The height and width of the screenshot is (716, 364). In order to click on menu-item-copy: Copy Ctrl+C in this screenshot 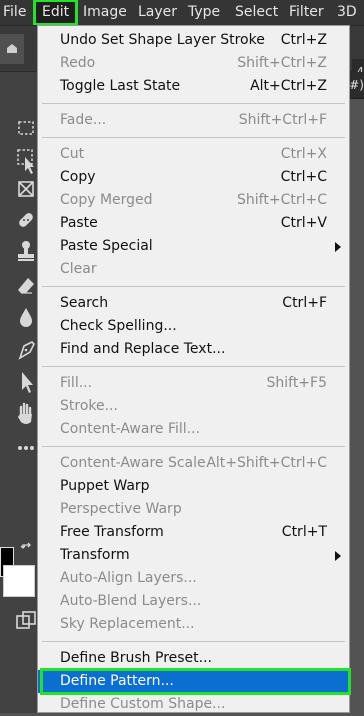, I will do `click(193, 177)`.